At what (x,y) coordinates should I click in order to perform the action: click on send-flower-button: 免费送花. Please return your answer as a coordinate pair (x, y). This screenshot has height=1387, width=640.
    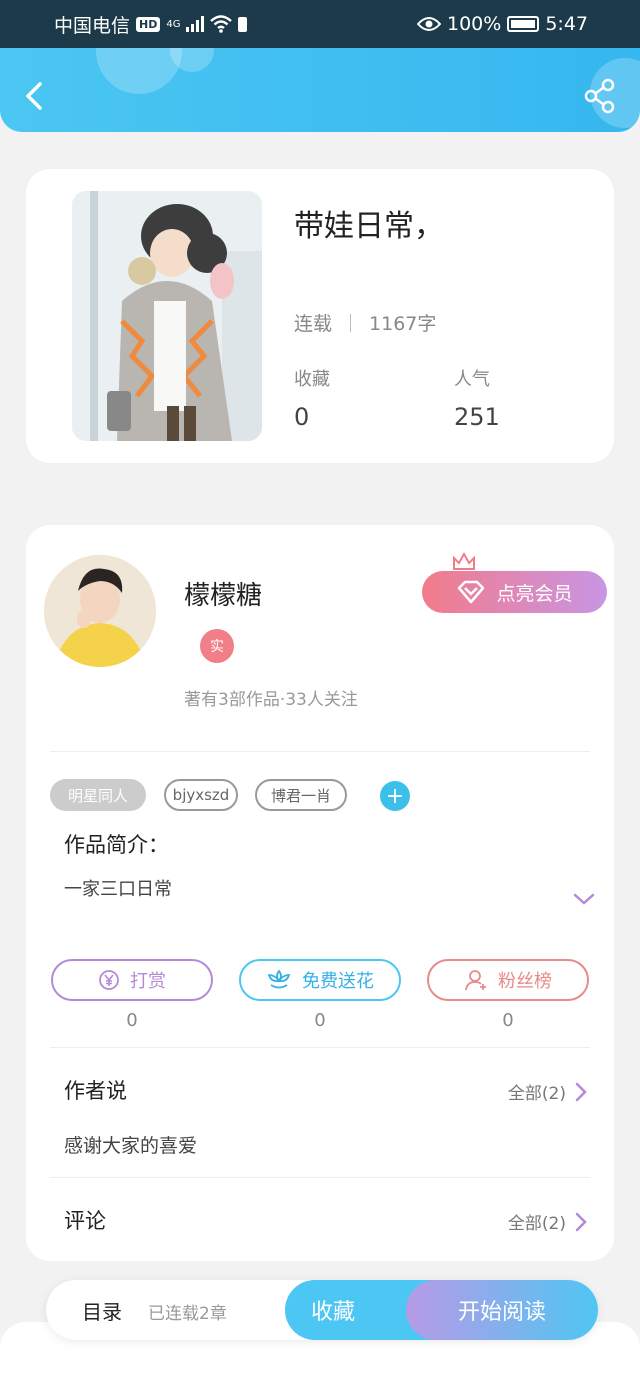
    Looking at the image, I should click on (320, 980).